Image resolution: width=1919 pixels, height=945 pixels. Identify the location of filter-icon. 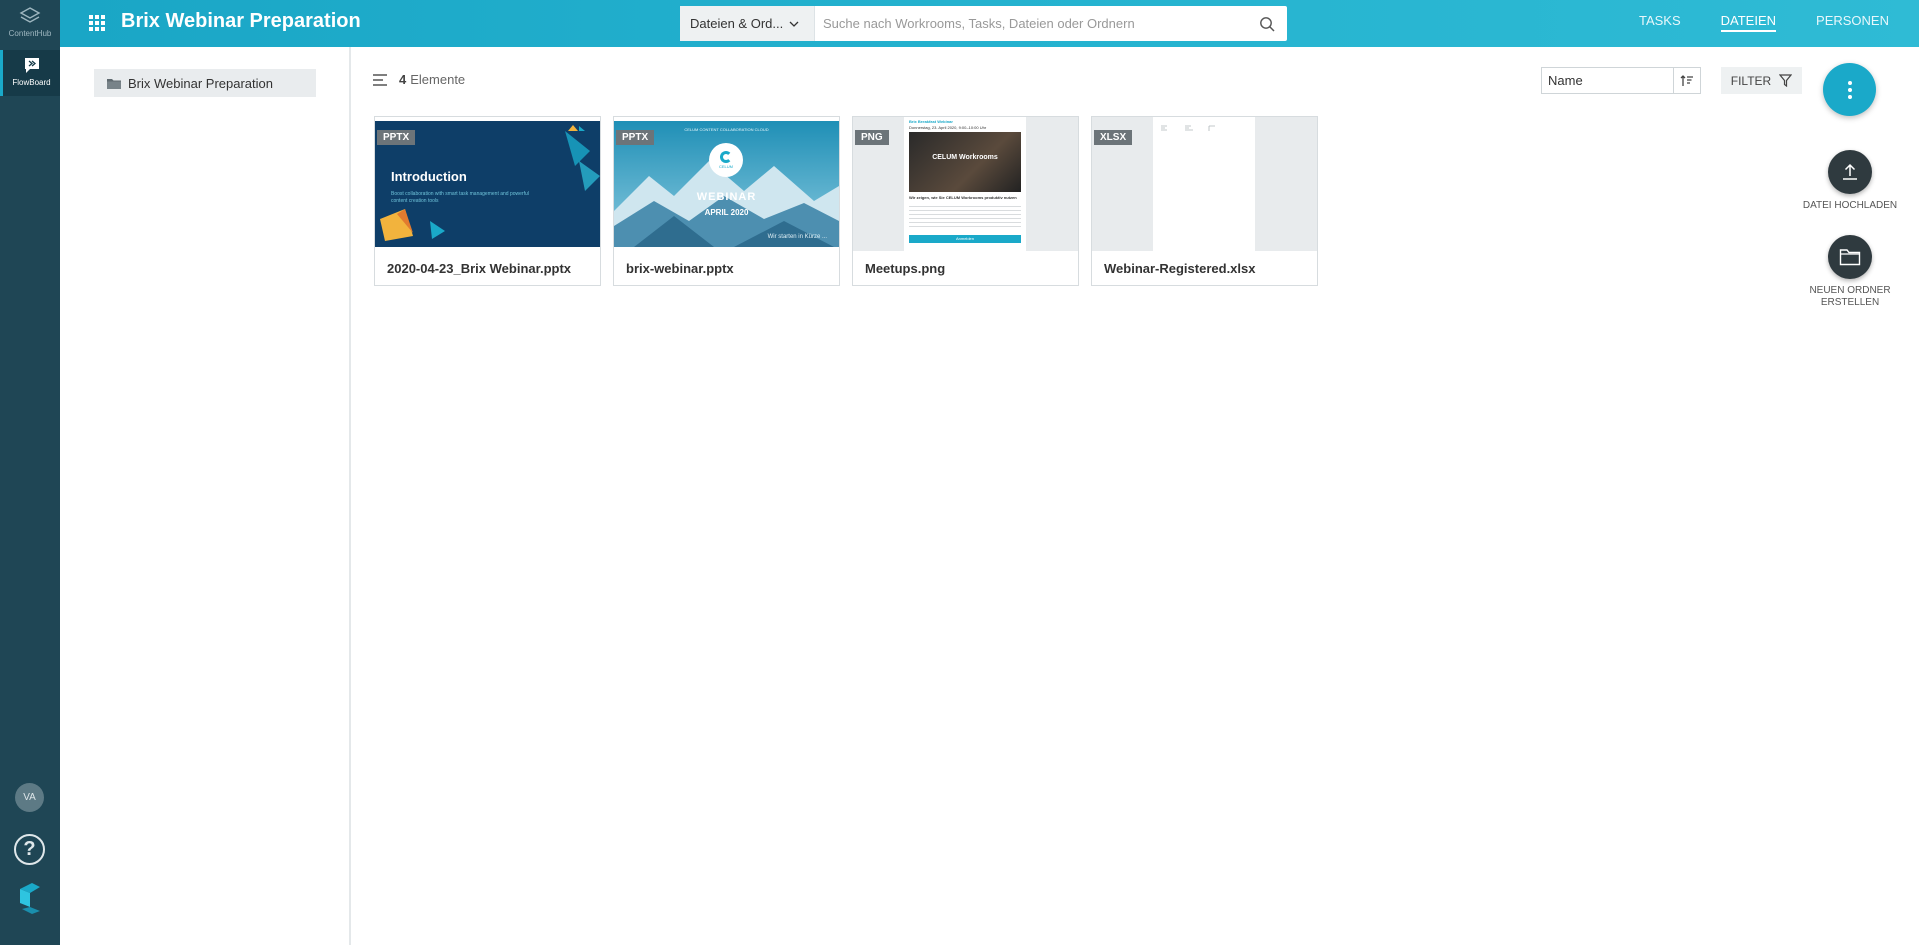
(1786, 80).